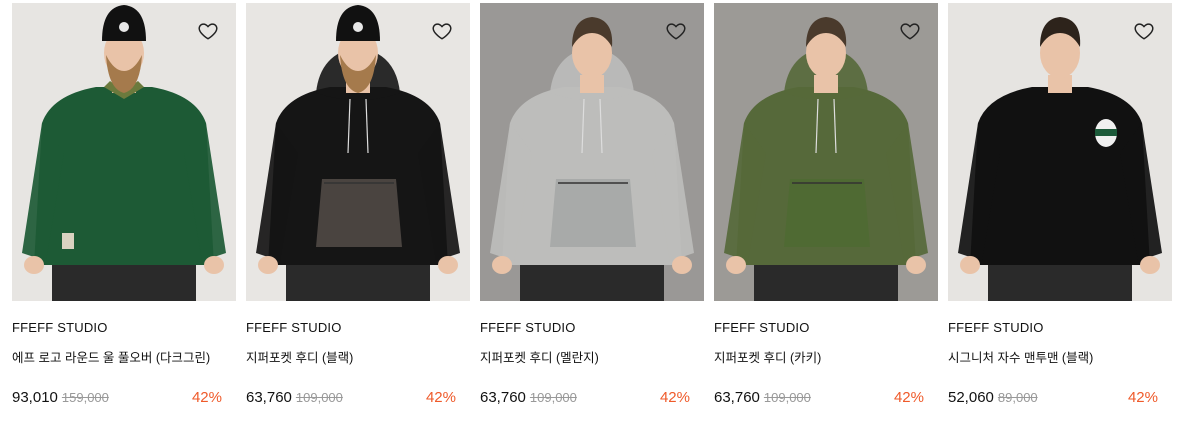 The height and width of the screenshot is (421, 1177). I want to click on product-name: 지퍼포켓 후디 (블랙), so click(358, 358).